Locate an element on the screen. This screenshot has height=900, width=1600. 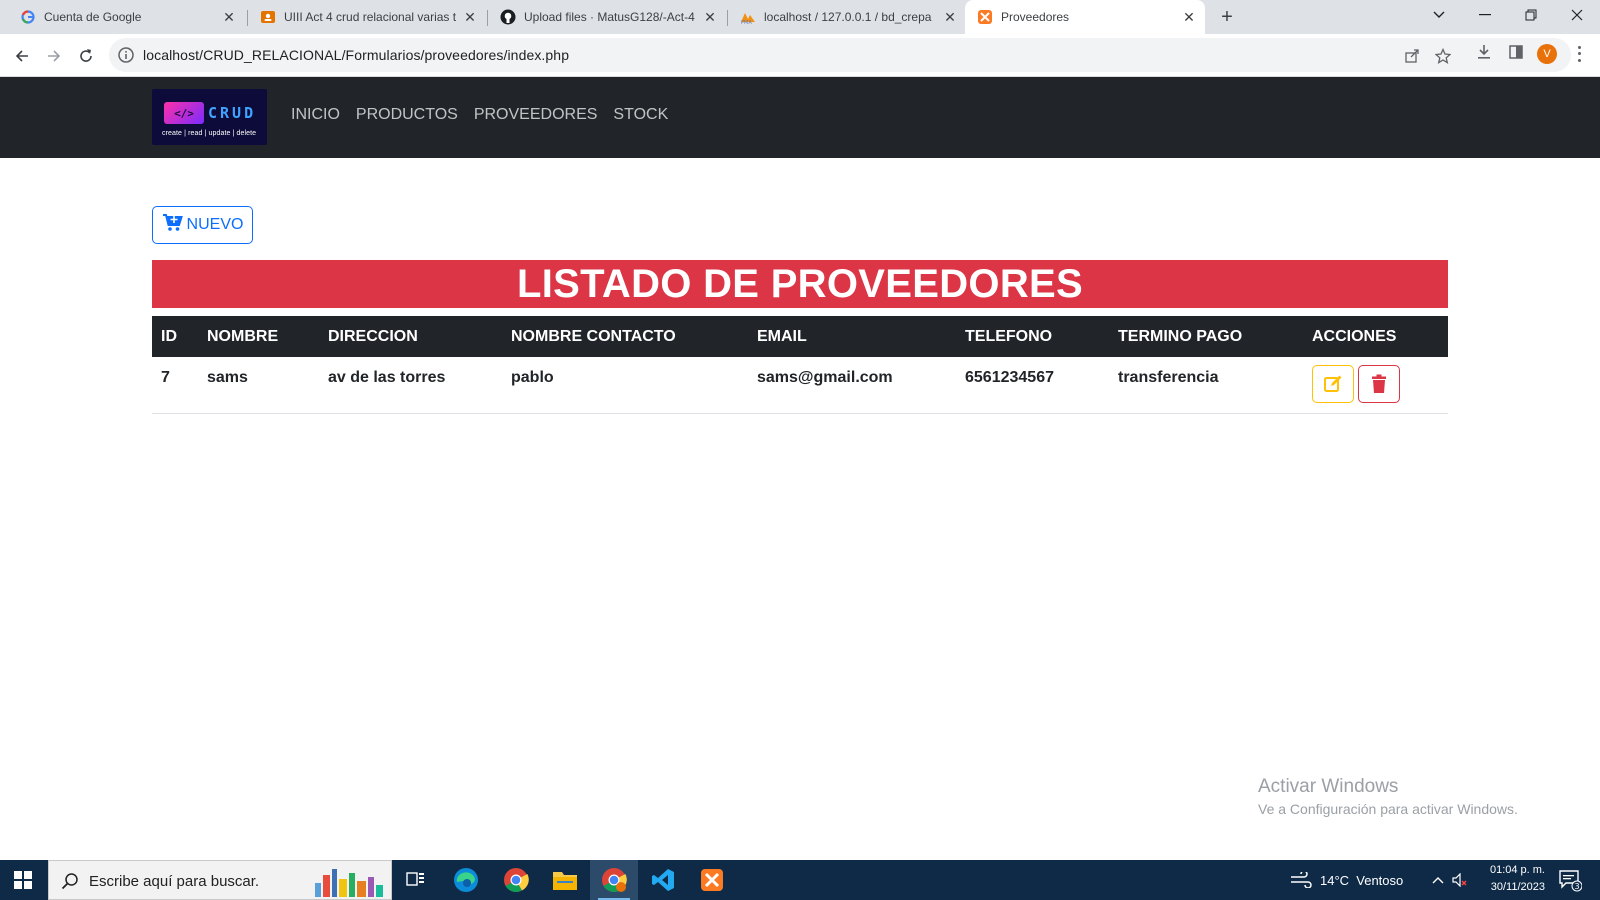
restore-button is located at coordinates (1531, 15).